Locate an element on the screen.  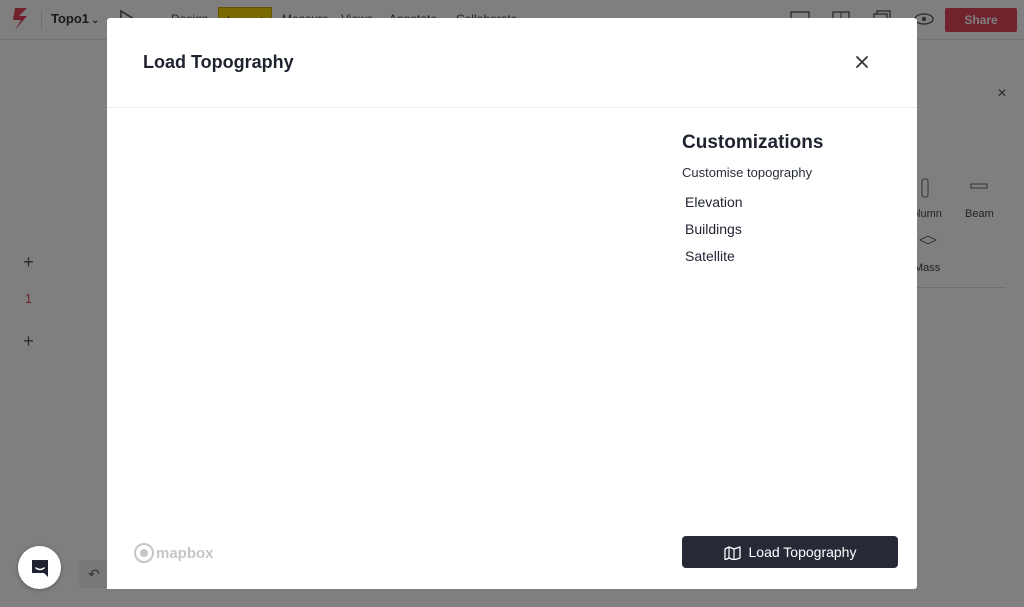
chat-button is located at coordinates (39, 567).